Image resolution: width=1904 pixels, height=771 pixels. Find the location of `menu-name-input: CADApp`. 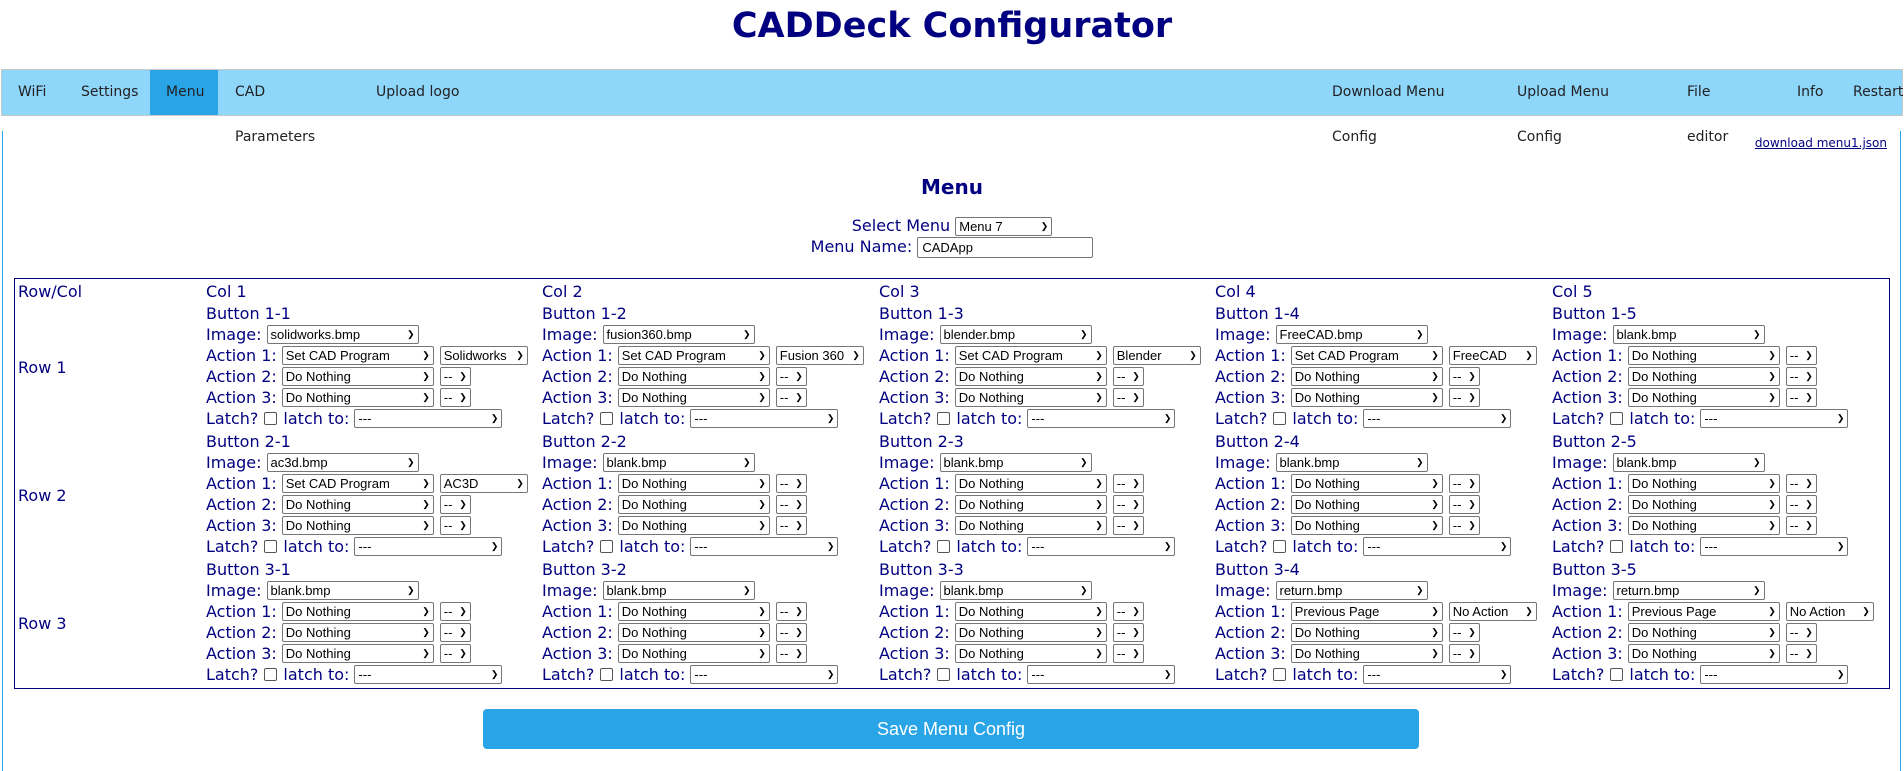

menu-name-input: CADApp is located at coordinates (1005, 247).